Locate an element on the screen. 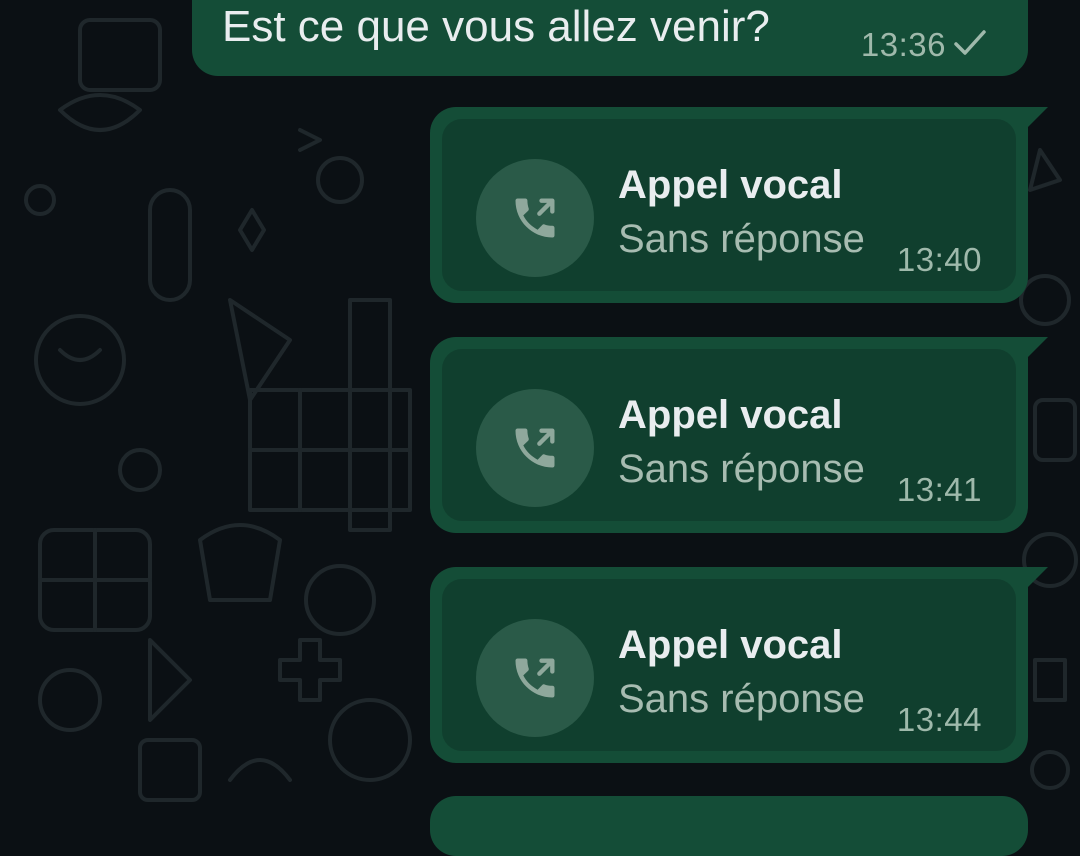 Image resolution: width=1080 pixels, height=856 pixels. missed-call-bubble: Appel vocal Sans réponse 13:44 is located at coordinates (739, 665).